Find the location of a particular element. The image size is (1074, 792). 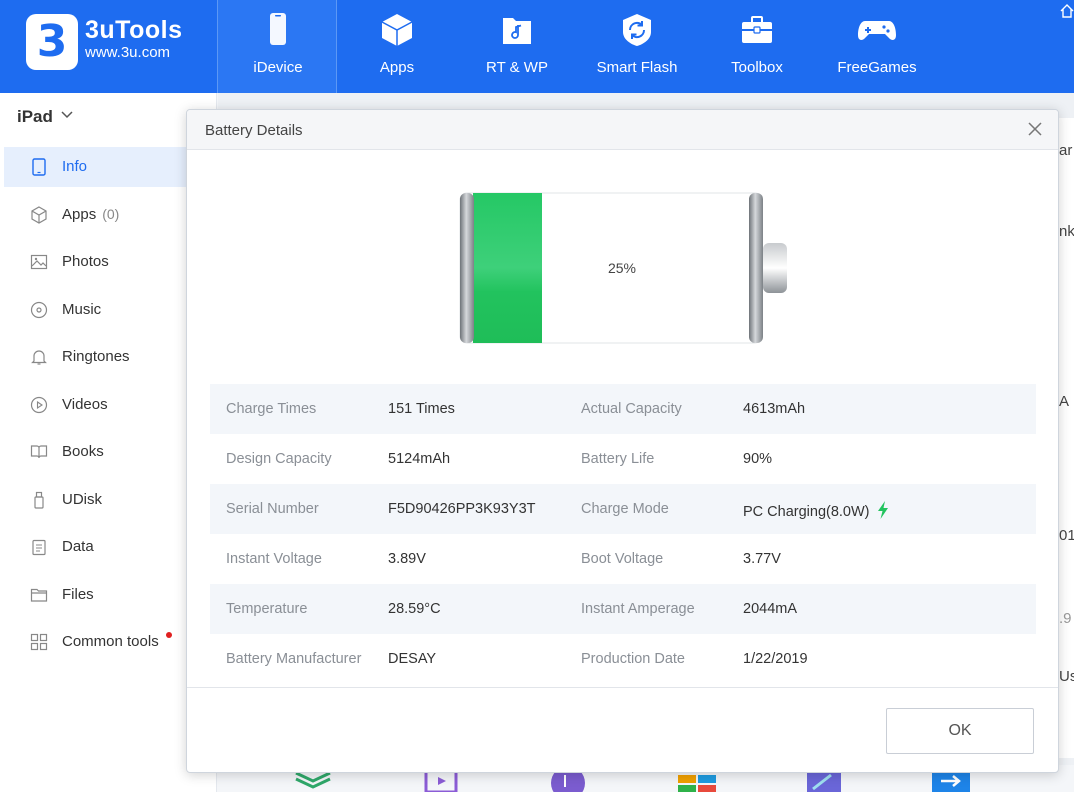

field-value: 3.77V is located at coordinates (762, 559).